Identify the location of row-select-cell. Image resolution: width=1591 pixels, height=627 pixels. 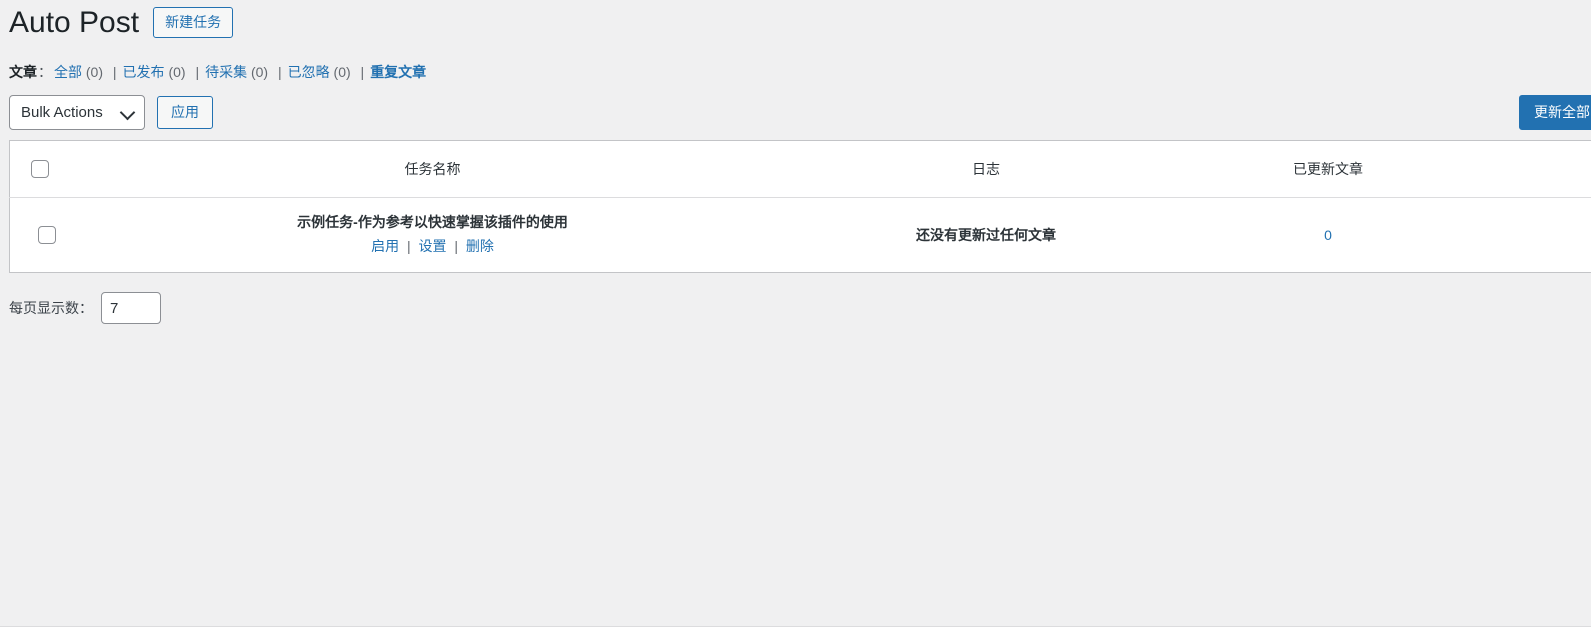
(39, 235).